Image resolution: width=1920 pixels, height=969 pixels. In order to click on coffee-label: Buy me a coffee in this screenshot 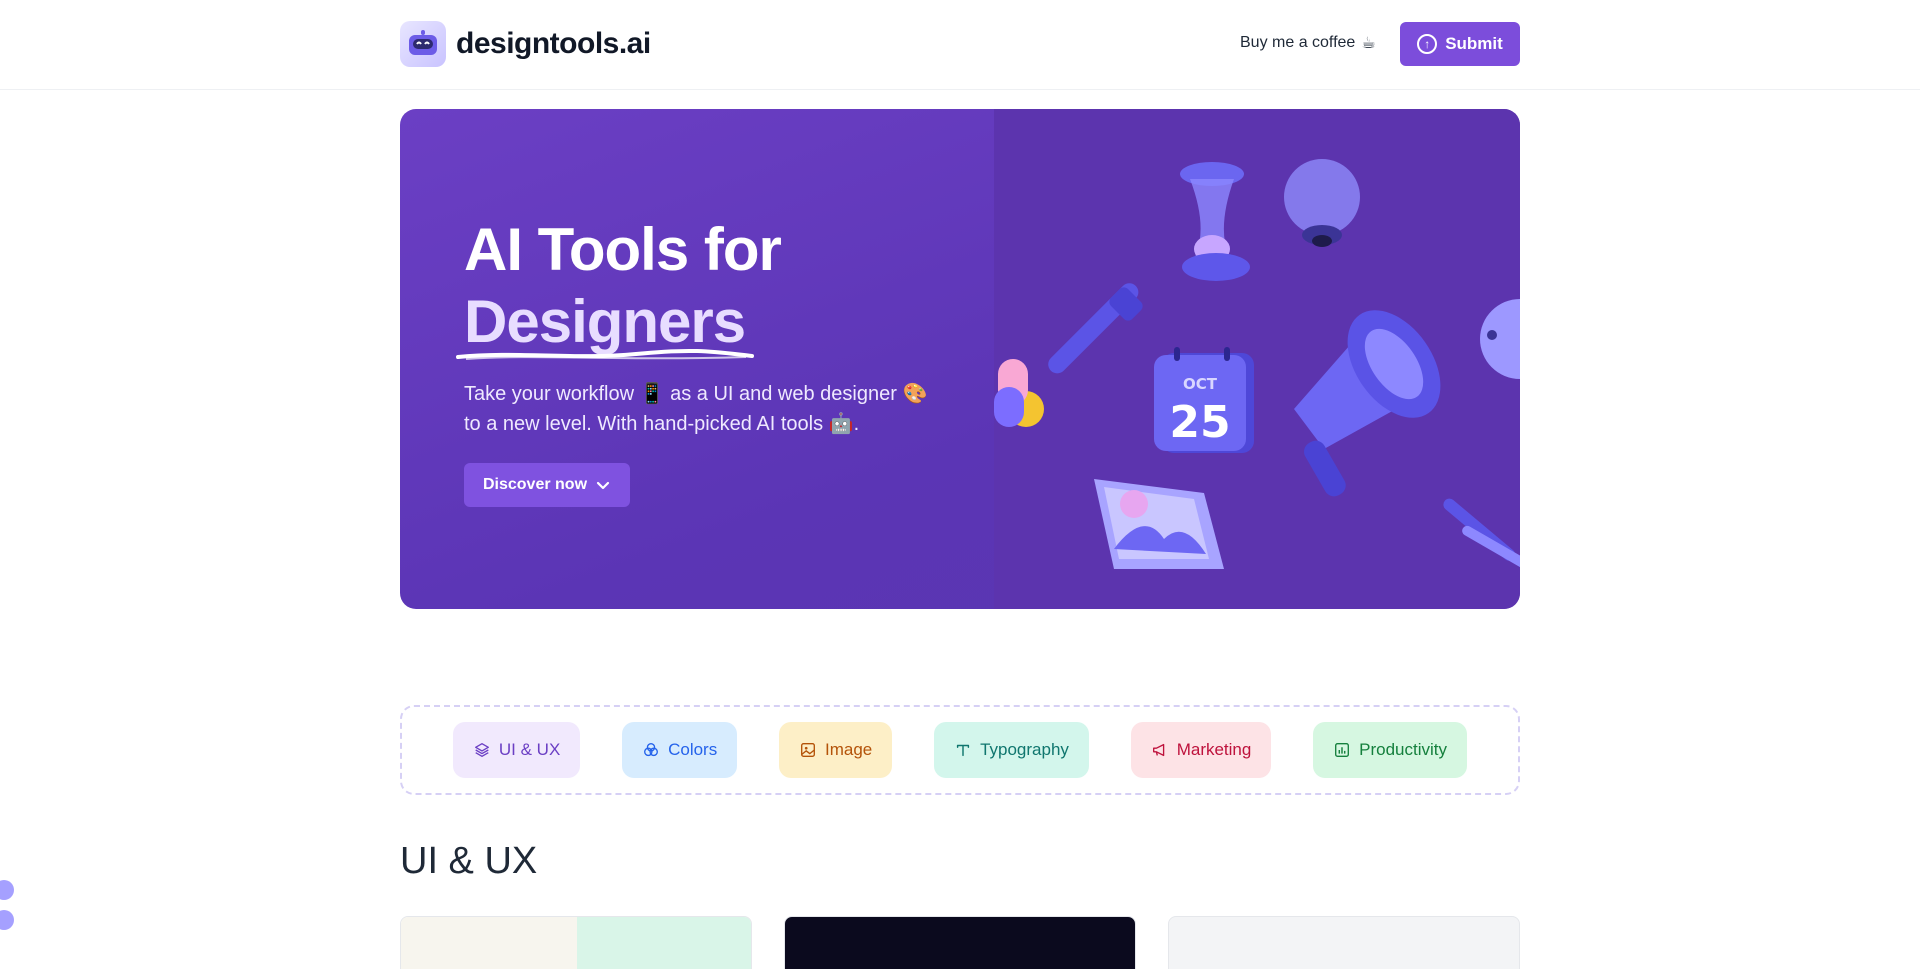, I will do `click(1298, 42)`.